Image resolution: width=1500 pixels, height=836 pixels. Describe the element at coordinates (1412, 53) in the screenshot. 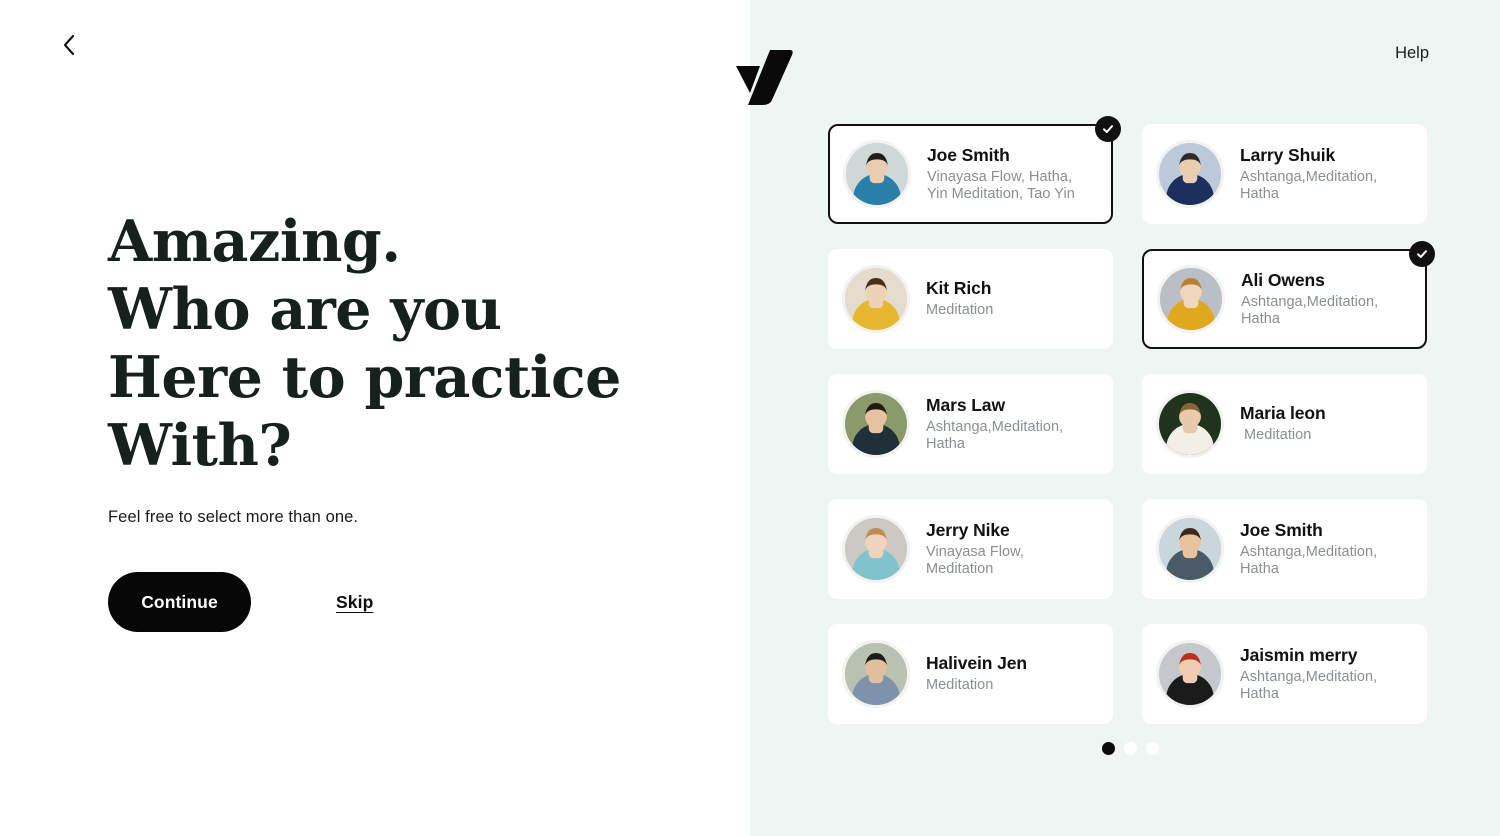

I see `help-link: Help` at that location.